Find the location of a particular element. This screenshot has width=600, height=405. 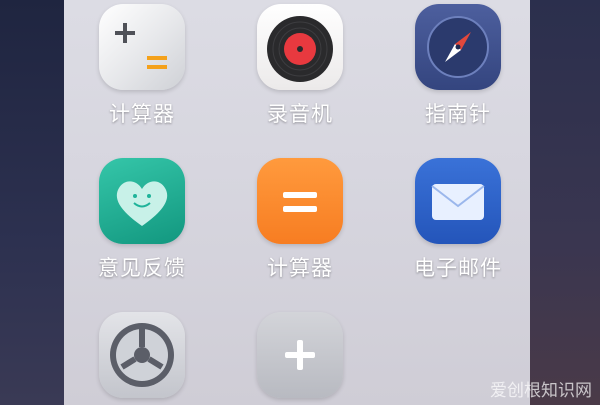

email-icon is located at coordinates (458, 201).